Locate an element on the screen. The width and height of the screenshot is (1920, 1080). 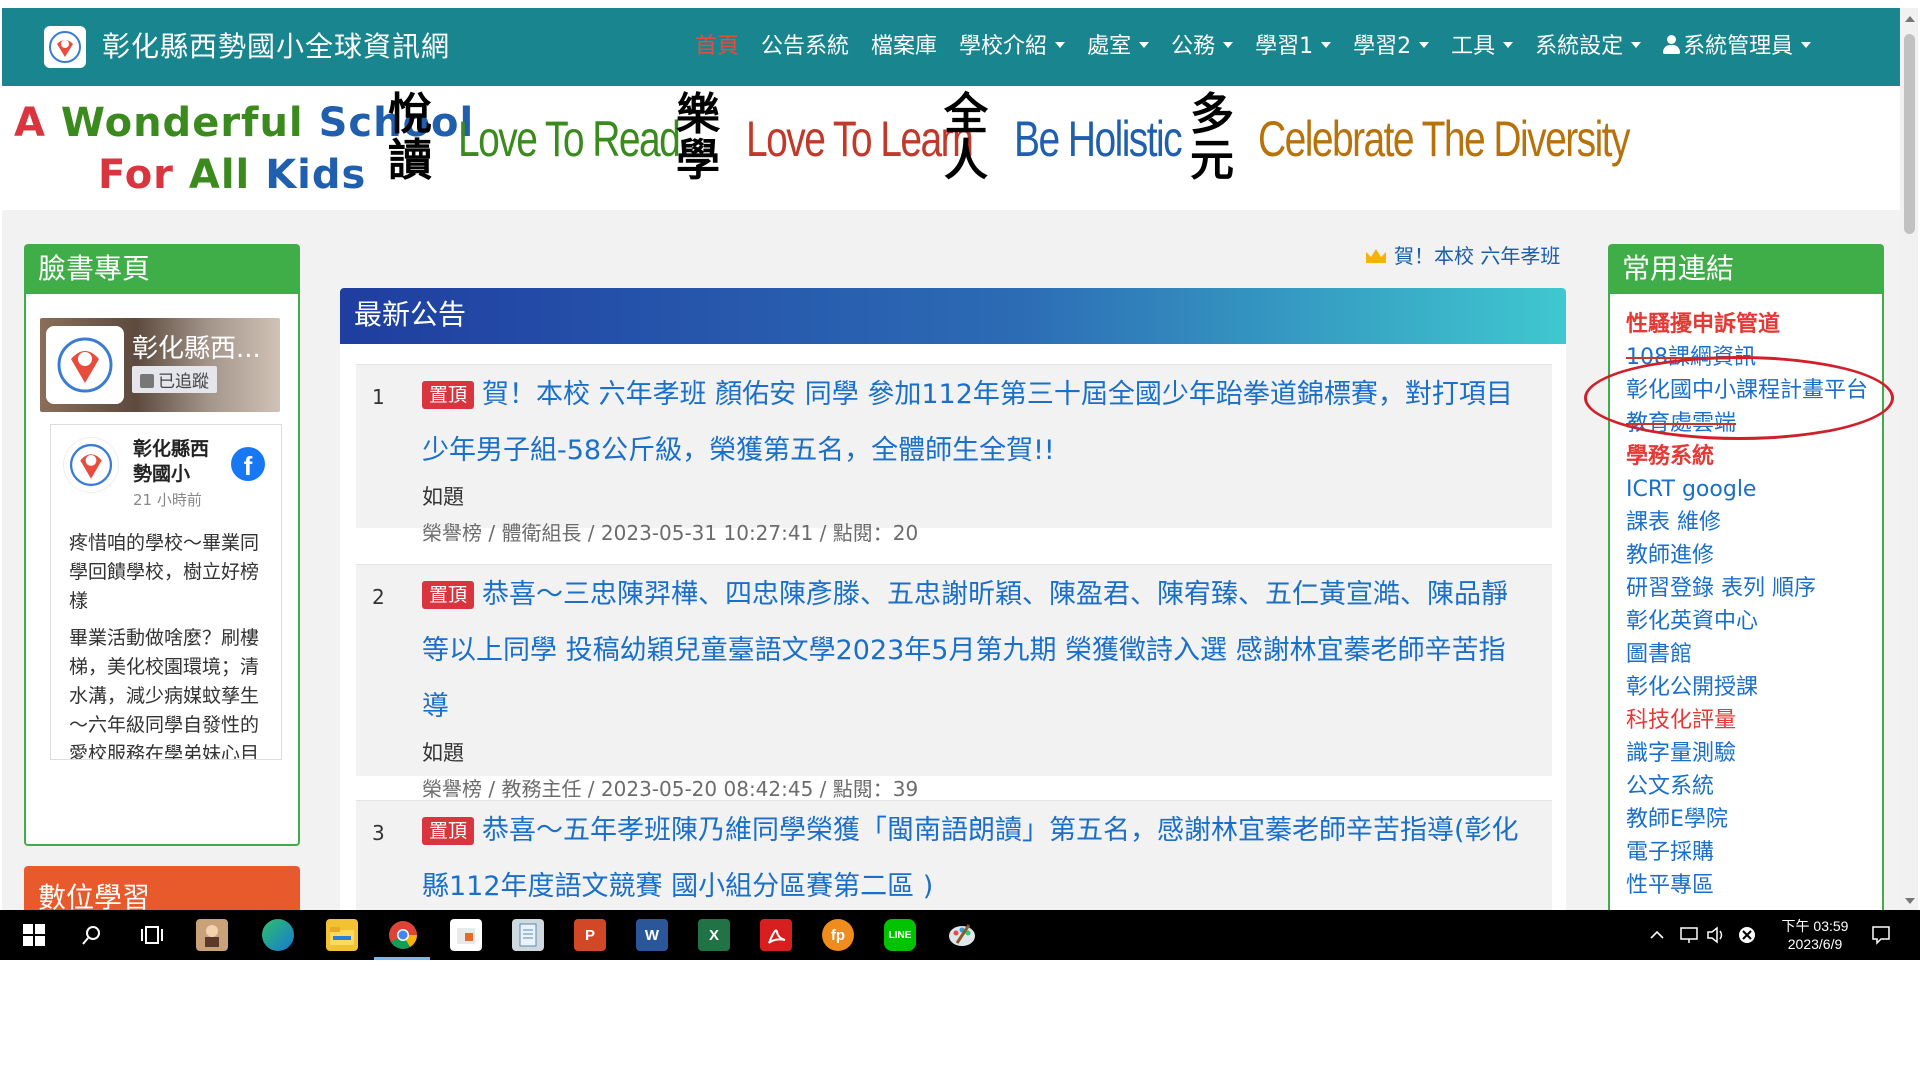
foxit-reader-icon: fp is located at coordinates (838, 935).